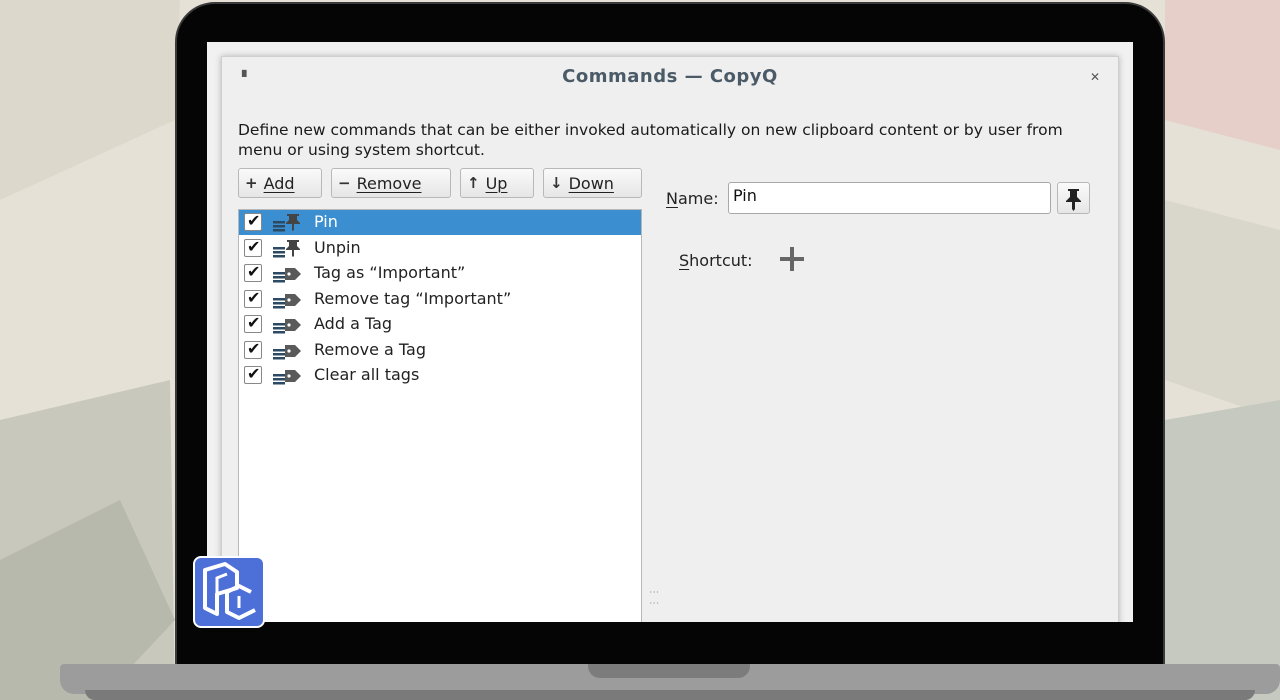  Describe the element at coordinates (413, 298) in the screenshot. I see `command-label: Remove tag “Important”` at that location.